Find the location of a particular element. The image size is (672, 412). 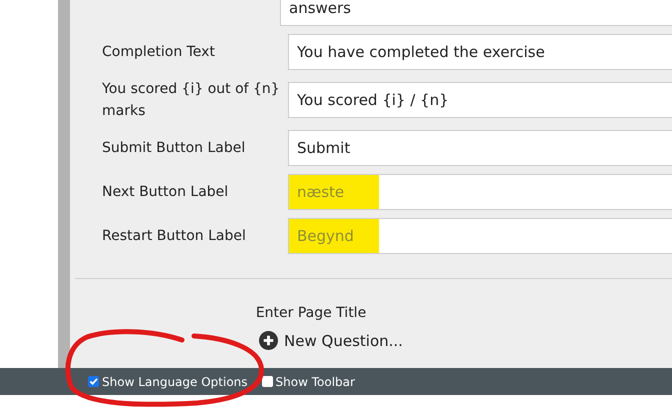

field-label: Restart Button Label is located at coordinates (174, 236).